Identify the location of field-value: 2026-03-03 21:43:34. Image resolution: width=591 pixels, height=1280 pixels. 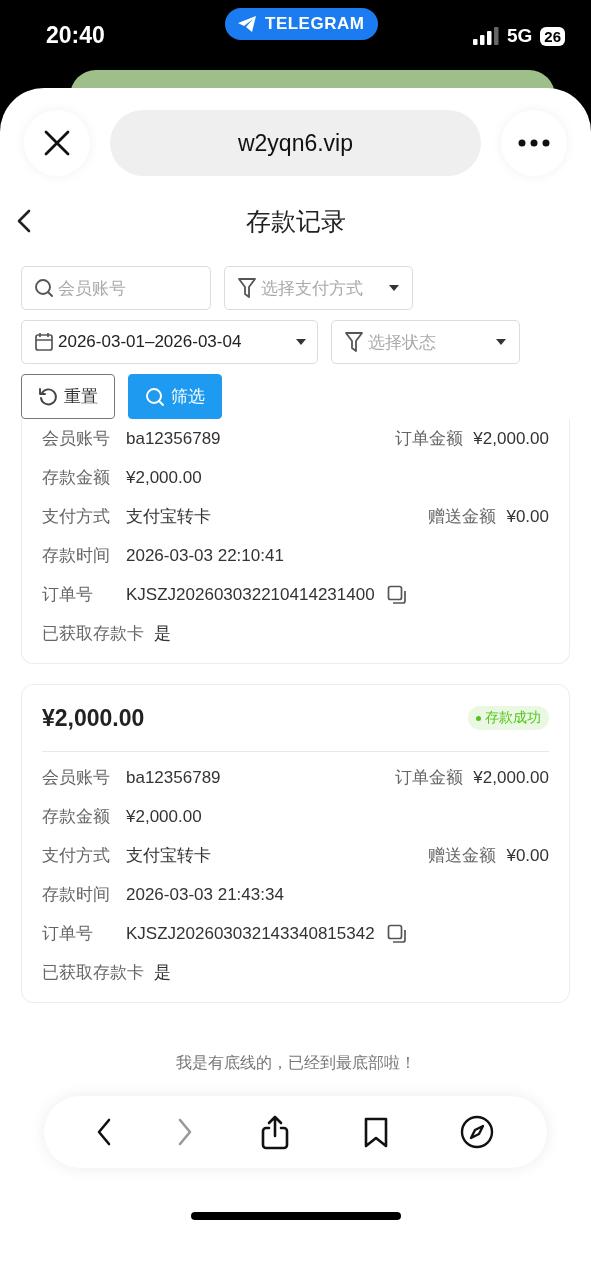
(205, 894).